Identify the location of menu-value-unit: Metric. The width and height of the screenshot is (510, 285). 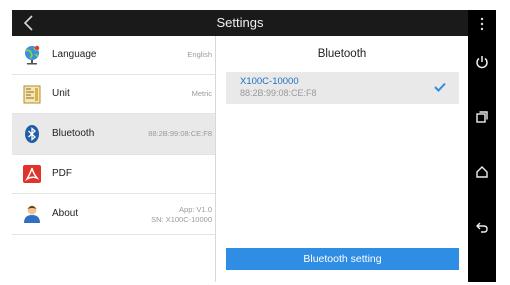
(201, 93).